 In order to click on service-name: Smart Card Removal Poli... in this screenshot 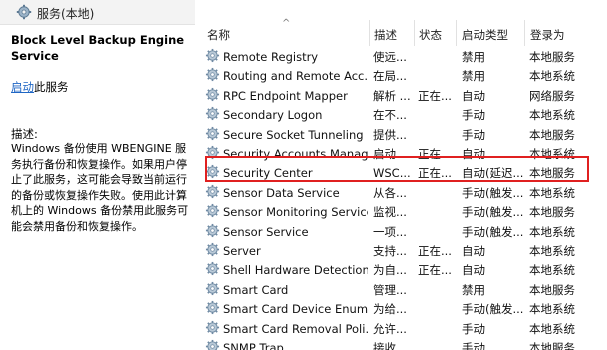, I will do `click(295, 328)`.